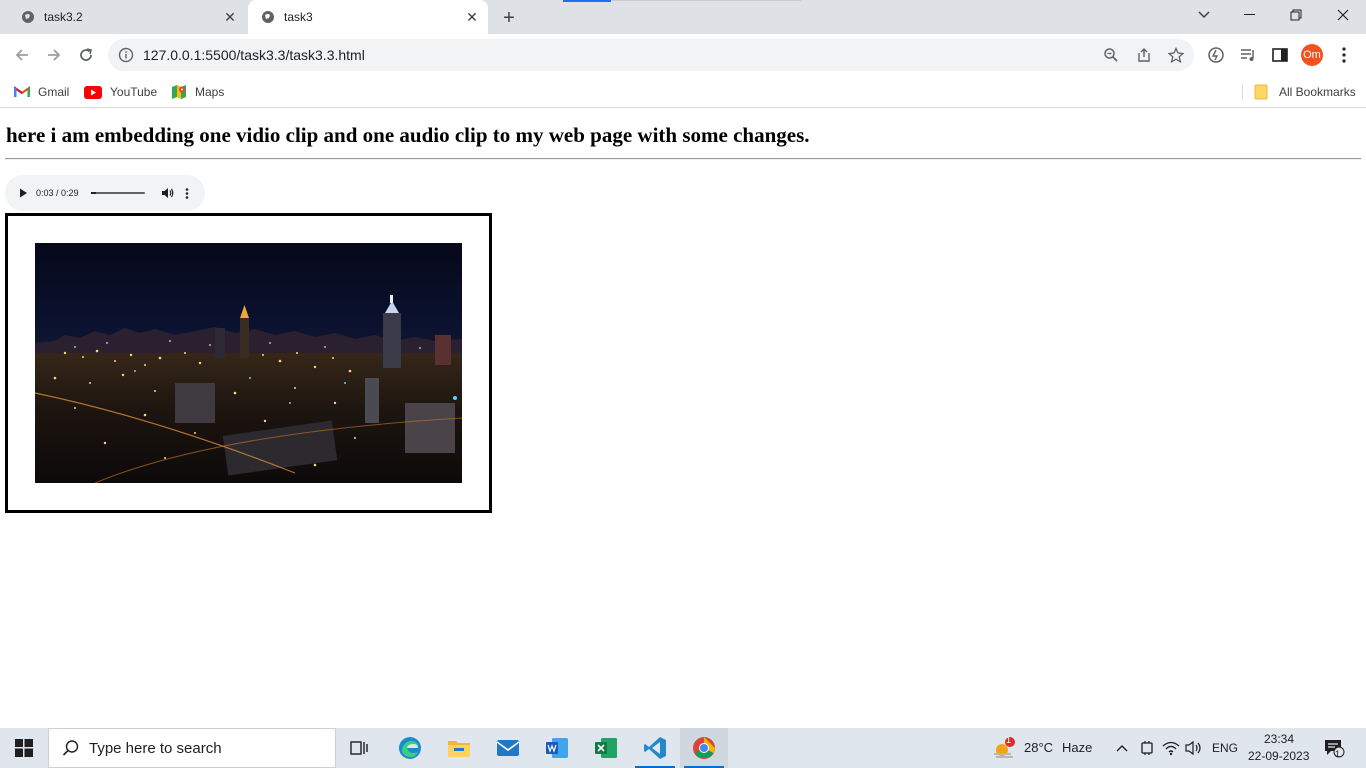 The height and width of the screenshot is (768, 1366). I want to click on notification-count: 1, so click(1338, 754).